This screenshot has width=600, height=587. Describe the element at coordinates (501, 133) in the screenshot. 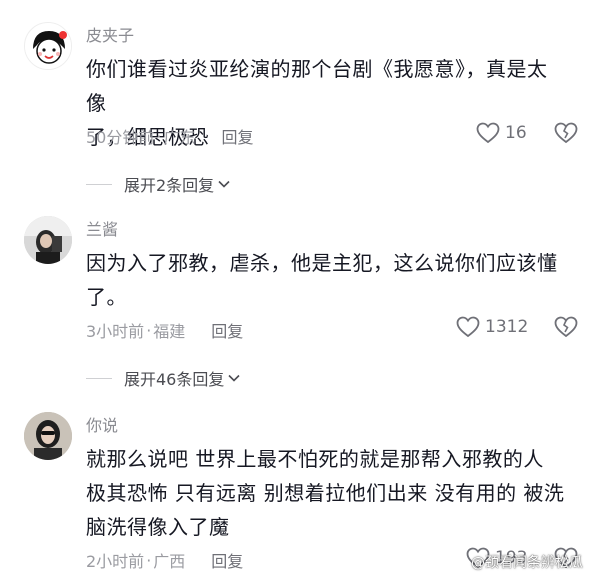

I see `like-button: 16` at that location.